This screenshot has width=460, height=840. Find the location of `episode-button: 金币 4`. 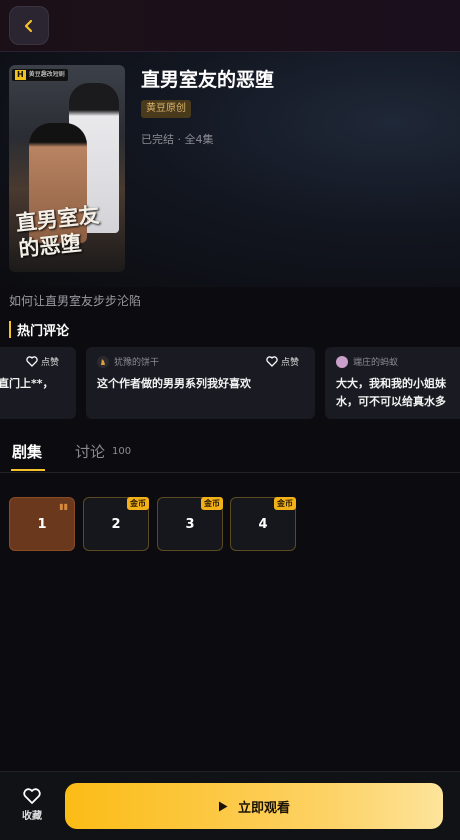

episode-button: 金币 4 is located at coordinates (263, 524).